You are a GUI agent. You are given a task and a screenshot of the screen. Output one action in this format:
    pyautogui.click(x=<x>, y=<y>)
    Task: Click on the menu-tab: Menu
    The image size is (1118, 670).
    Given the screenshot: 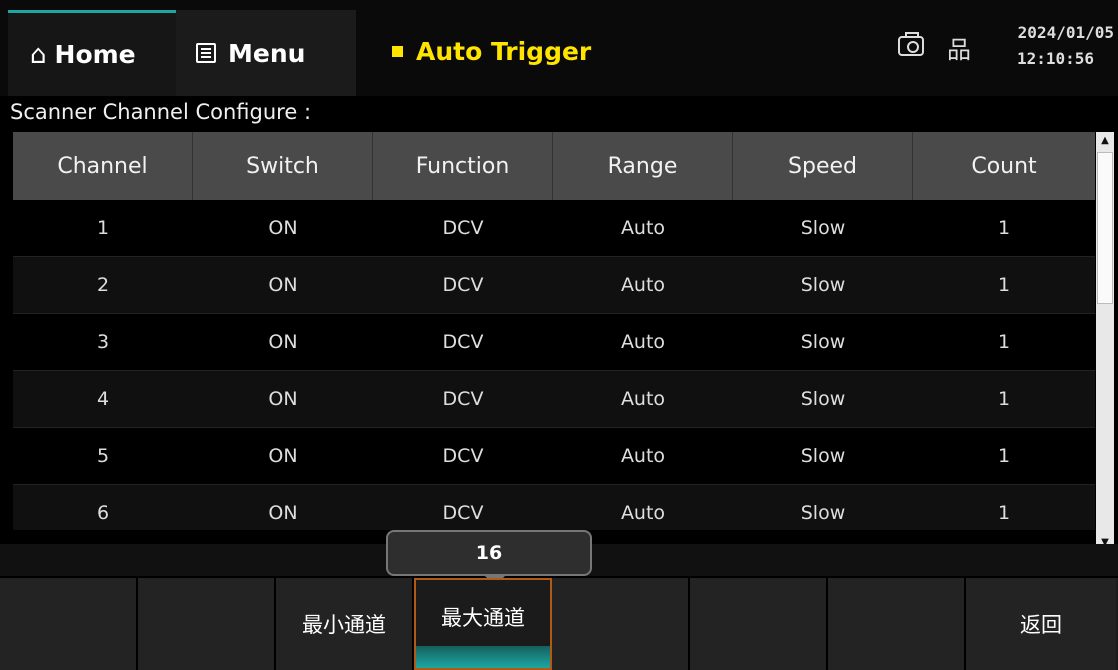 What is the action you would take?
    pyautogui.click(x=266, y=53)
    